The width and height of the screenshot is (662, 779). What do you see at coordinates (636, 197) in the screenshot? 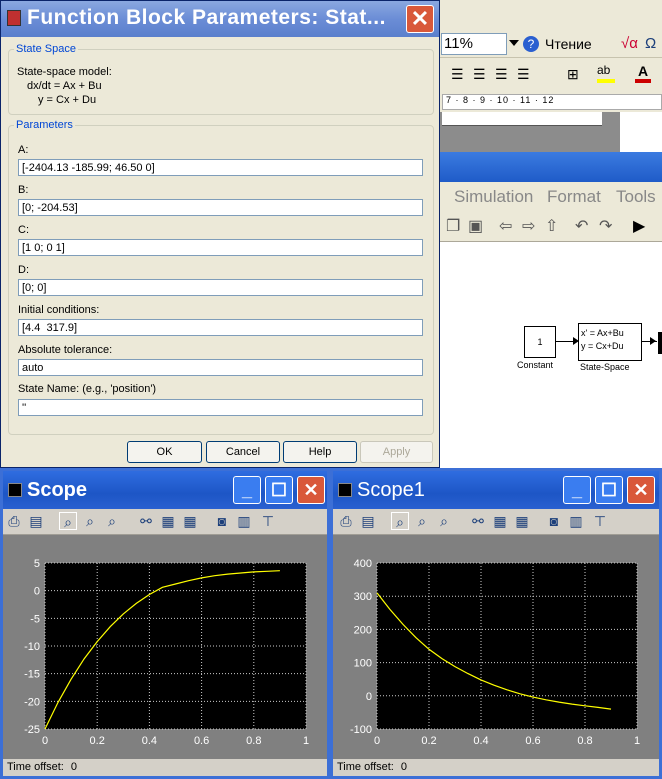
I see `menu-tools: Tools` at bounding box center [636, 197].